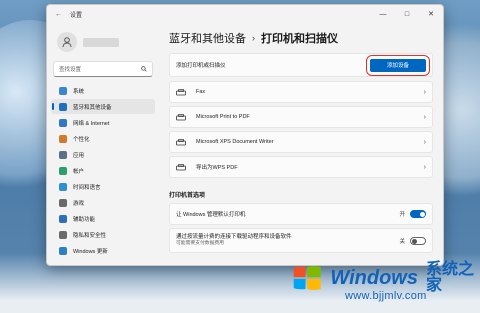 The width and height of the screenshot is (480, 313). I want to click on time-language-icon, so click(63, 186).